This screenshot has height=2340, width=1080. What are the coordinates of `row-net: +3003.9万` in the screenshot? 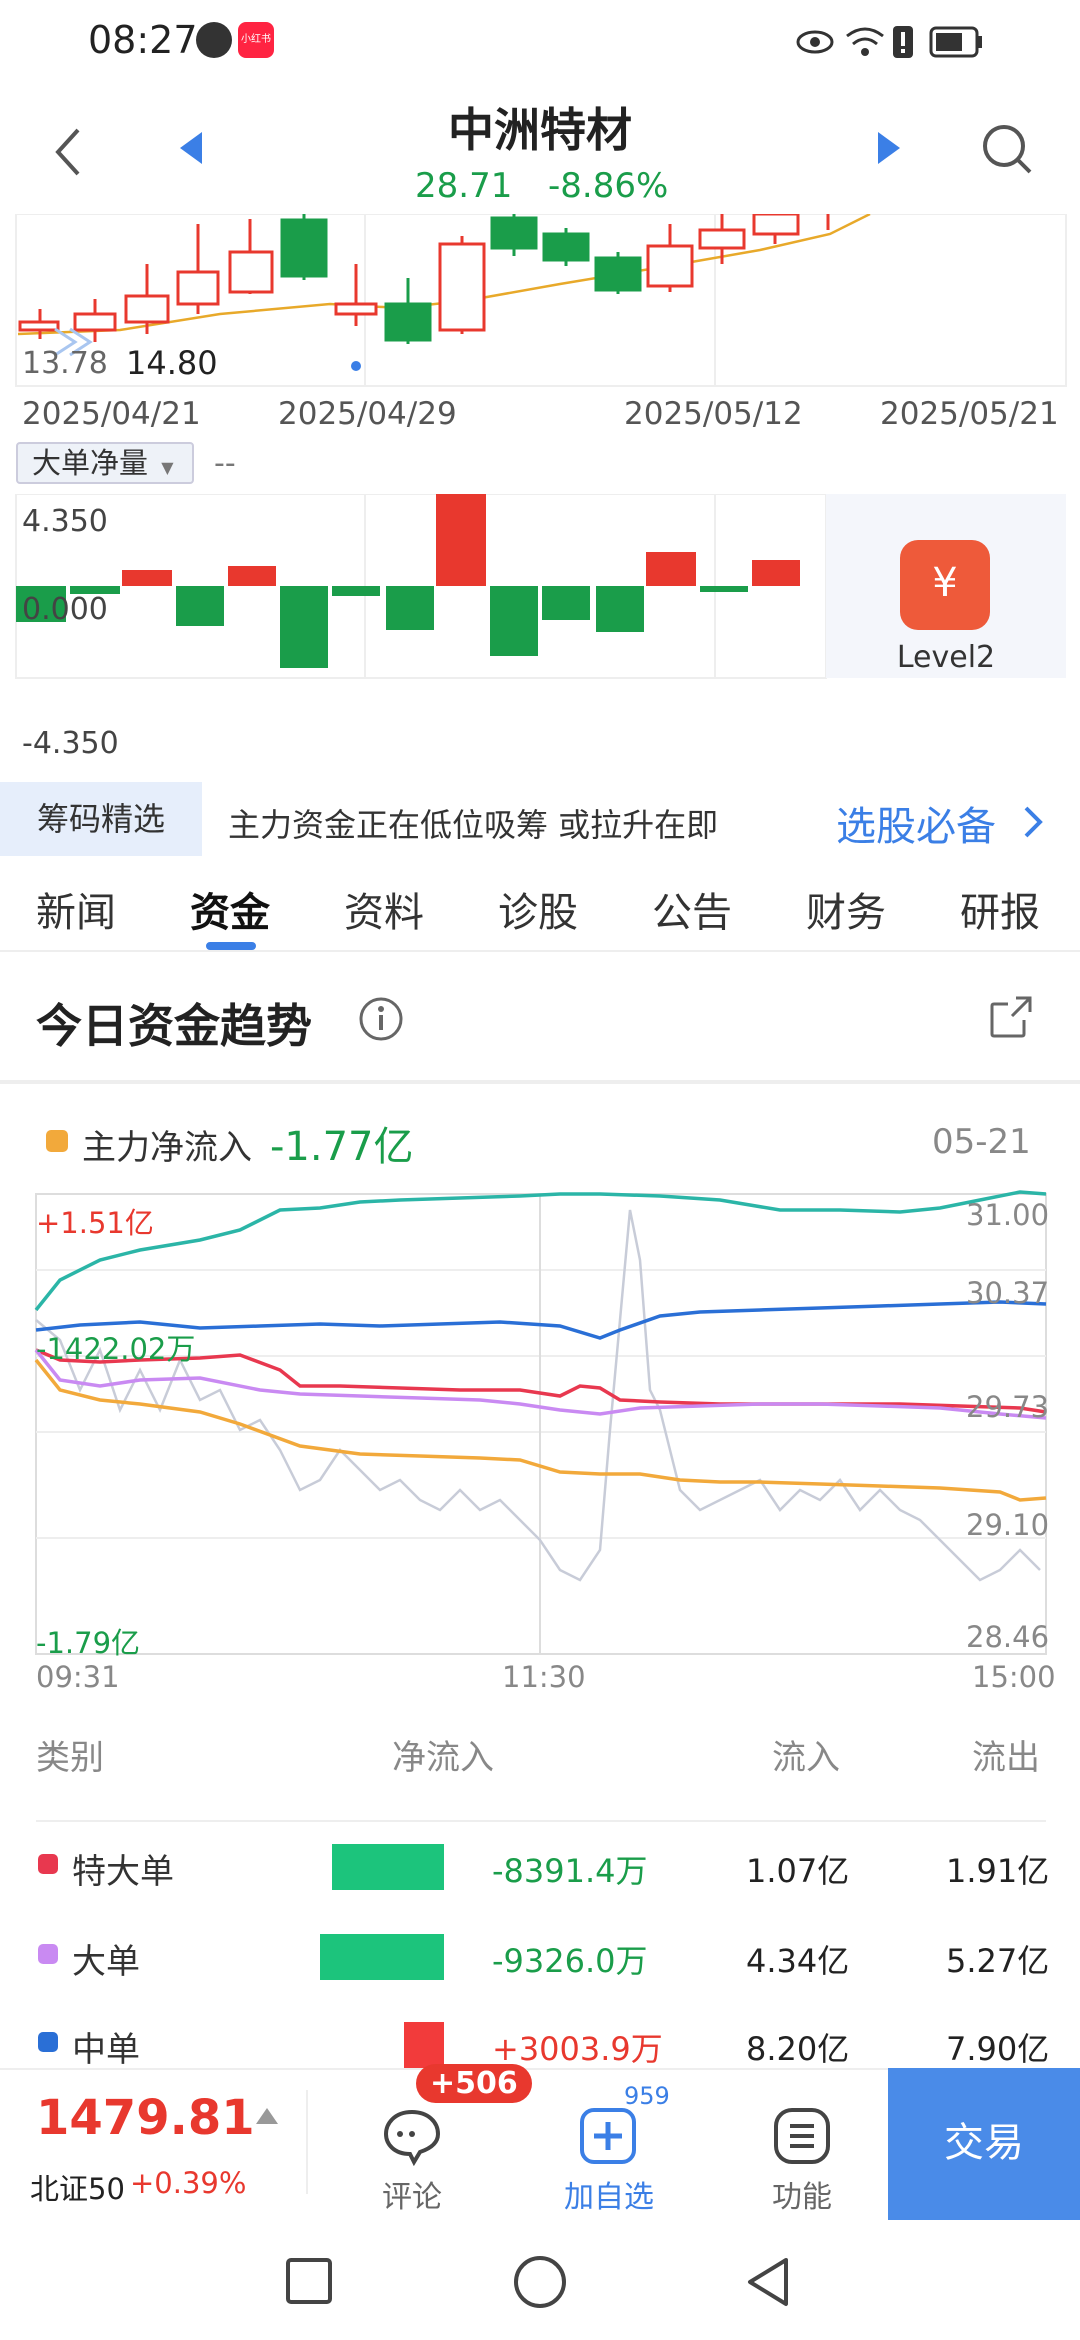 It's located at (577, 2049).